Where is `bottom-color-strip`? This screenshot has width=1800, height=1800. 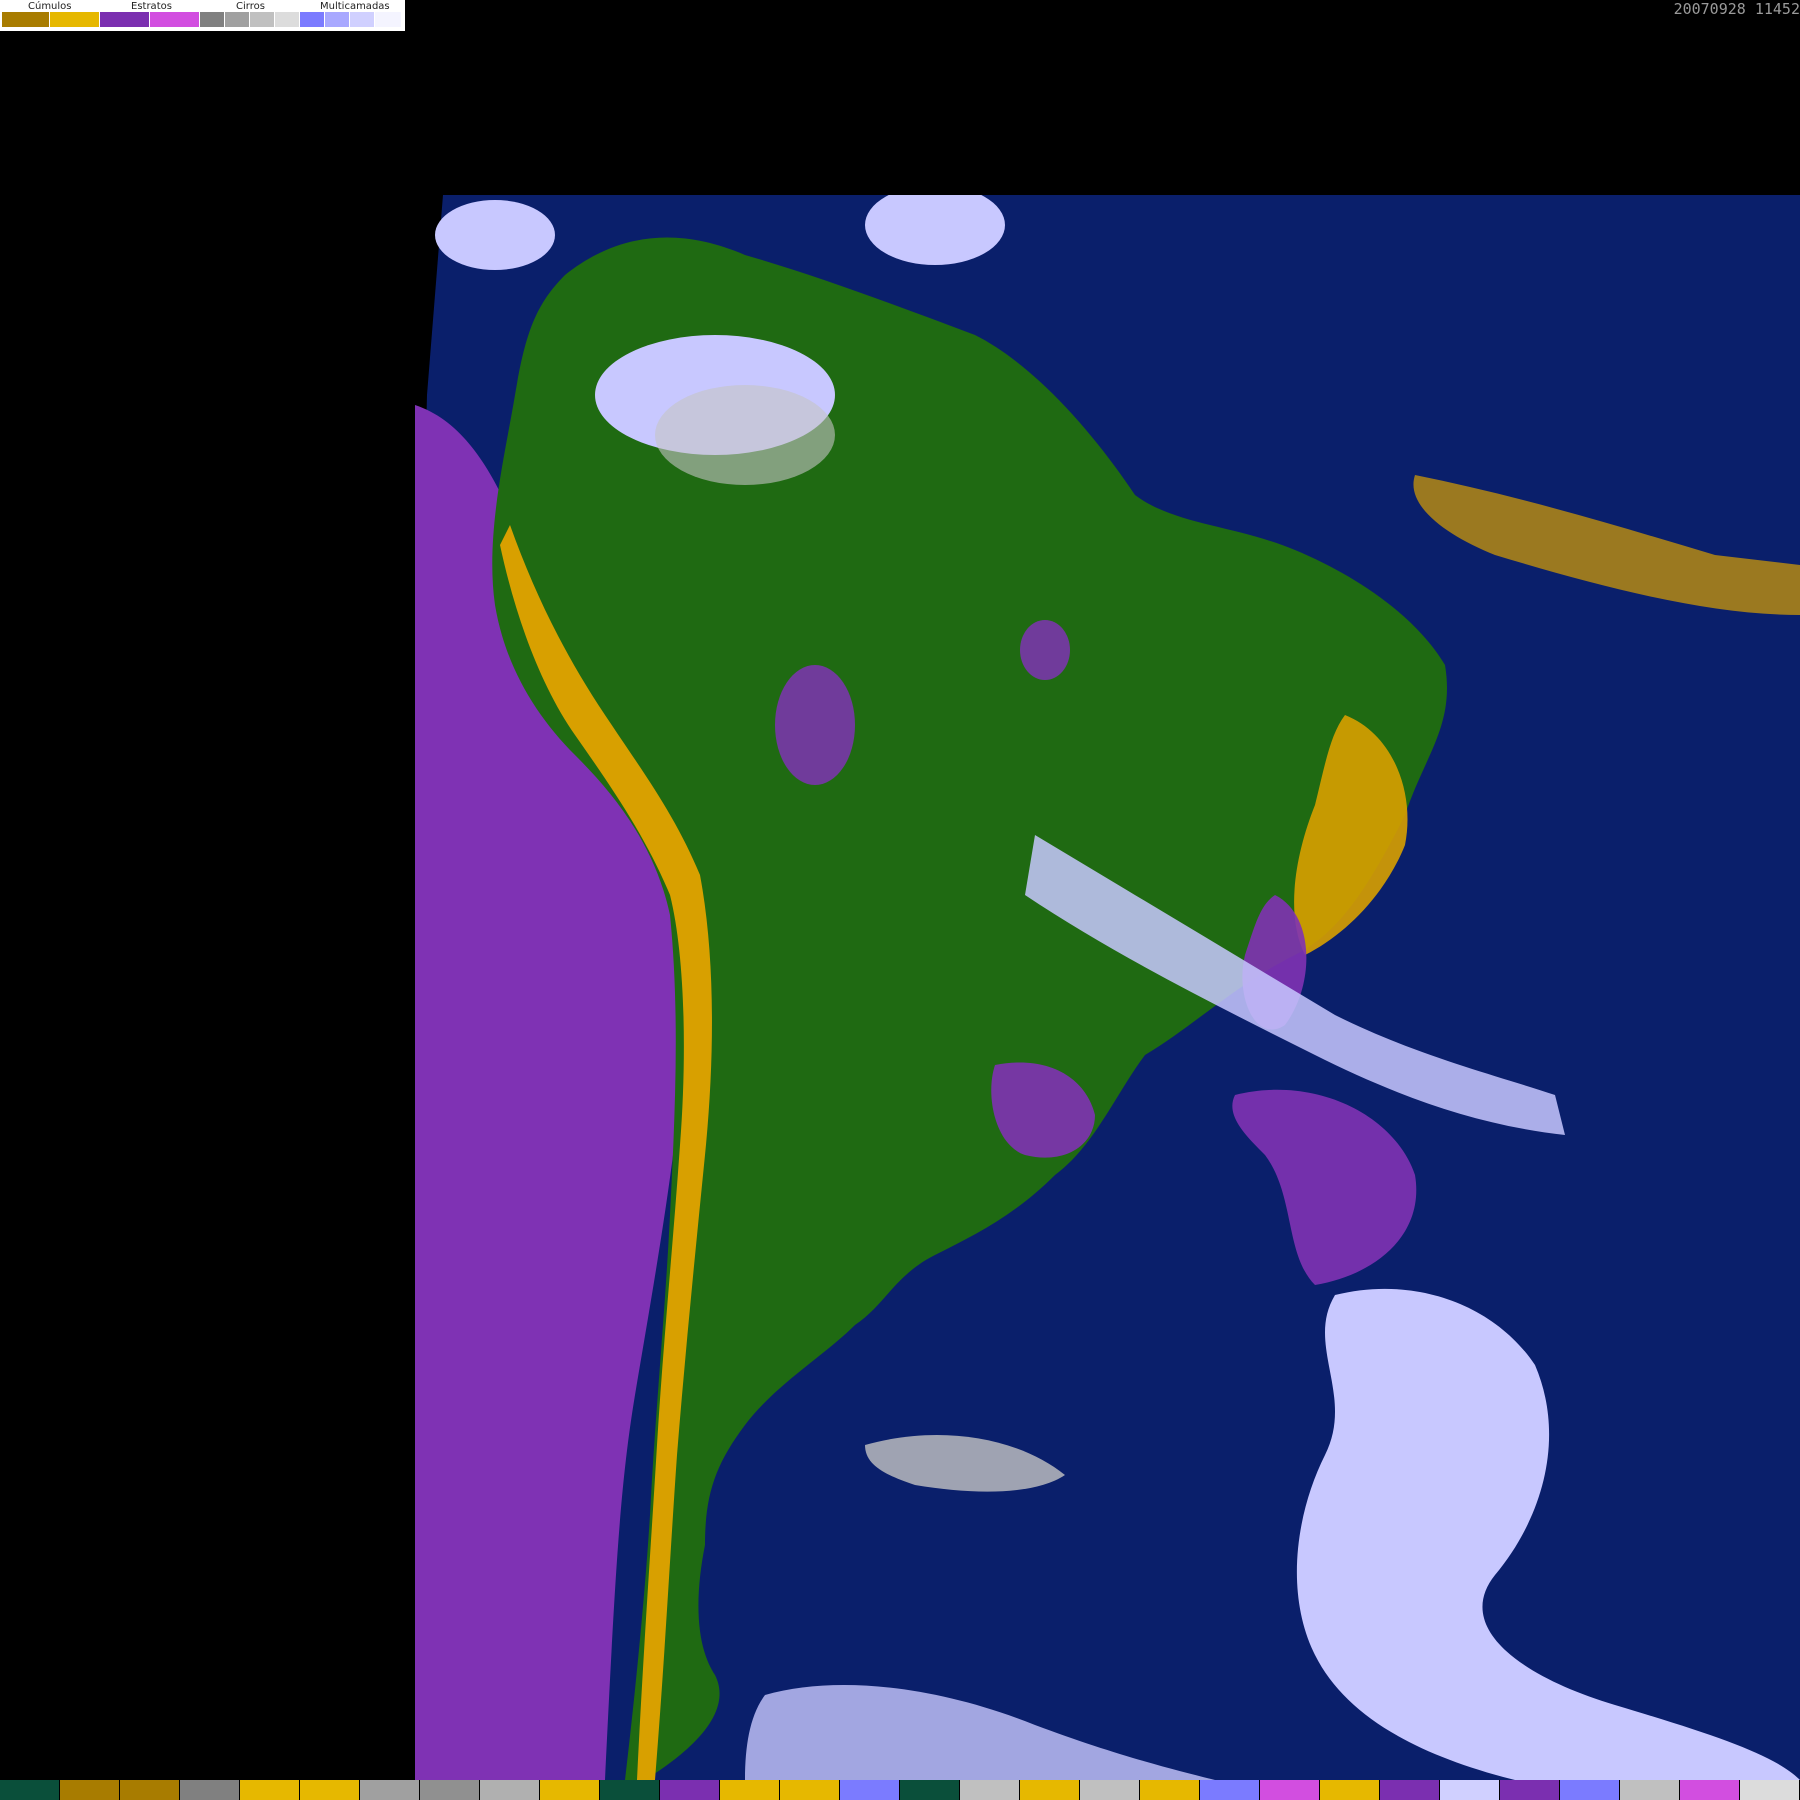 bottom-color-strip is located at coordinates (900, 1790).